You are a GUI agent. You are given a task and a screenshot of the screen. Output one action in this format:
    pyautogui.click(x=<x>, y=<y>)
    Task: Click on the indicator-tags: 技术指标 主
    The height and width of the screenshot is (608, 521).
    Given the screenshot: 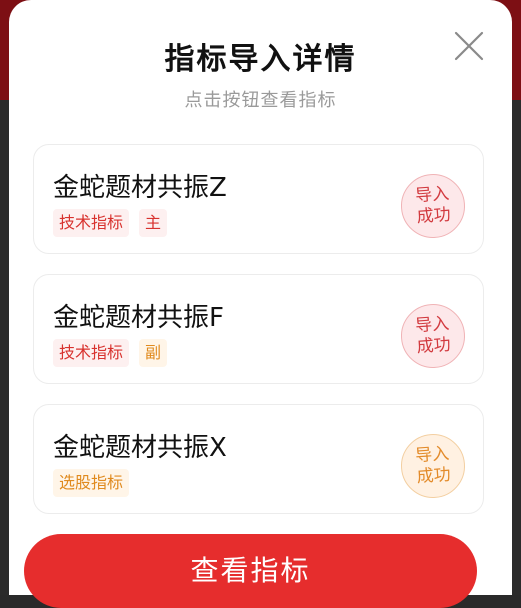 What is the action you would take?
    pyautogui.click(x=110, y=223)
    